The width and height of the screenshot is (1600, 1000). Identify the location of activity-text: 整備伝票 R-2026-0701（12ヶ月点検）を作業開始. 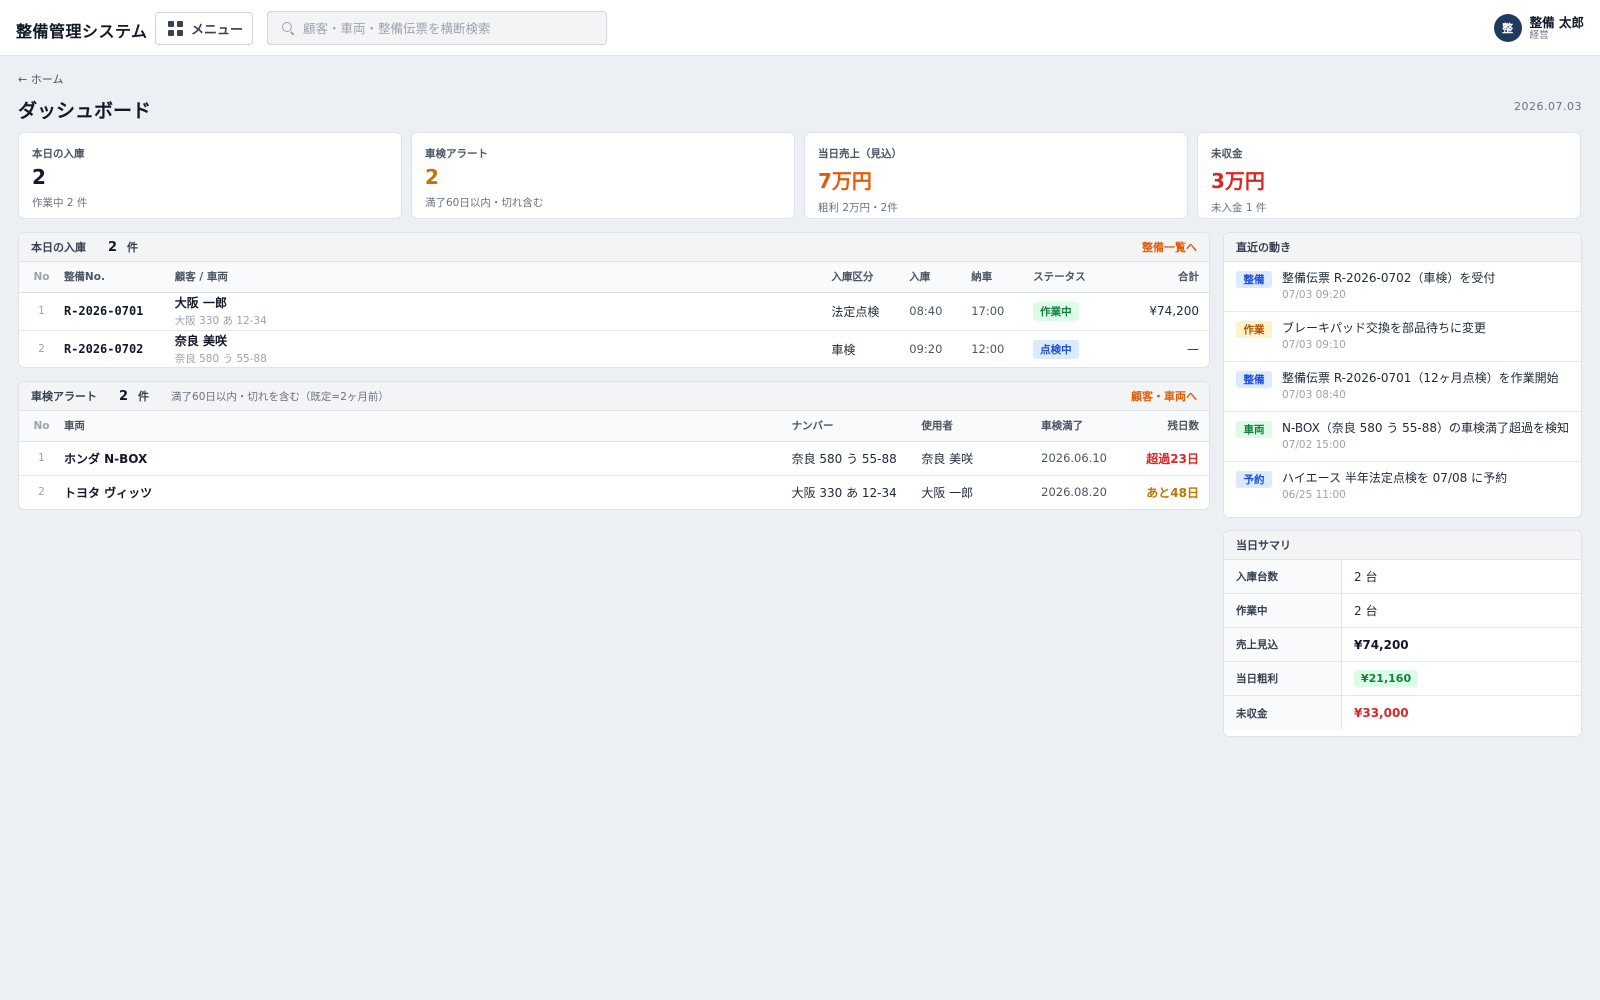
(1420, 378).